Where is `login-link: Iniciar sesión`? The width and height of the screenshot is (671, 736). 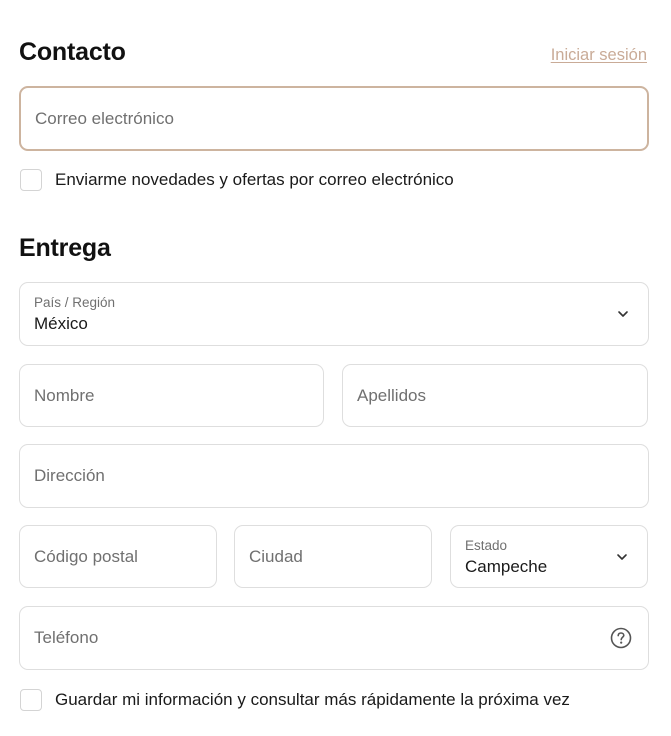 login-link: Iniciar sesión is located at coordinates (599, 55).